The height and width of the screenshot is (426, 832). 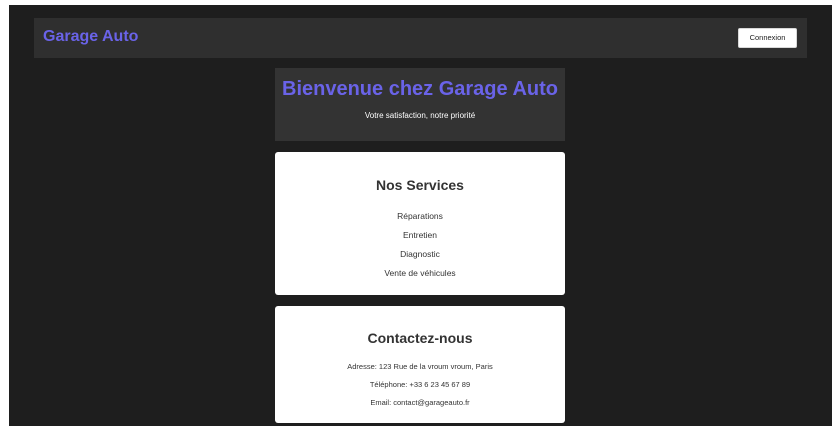 I want to click on contact-title: Contactez-nous, so click(x=420, y=338).